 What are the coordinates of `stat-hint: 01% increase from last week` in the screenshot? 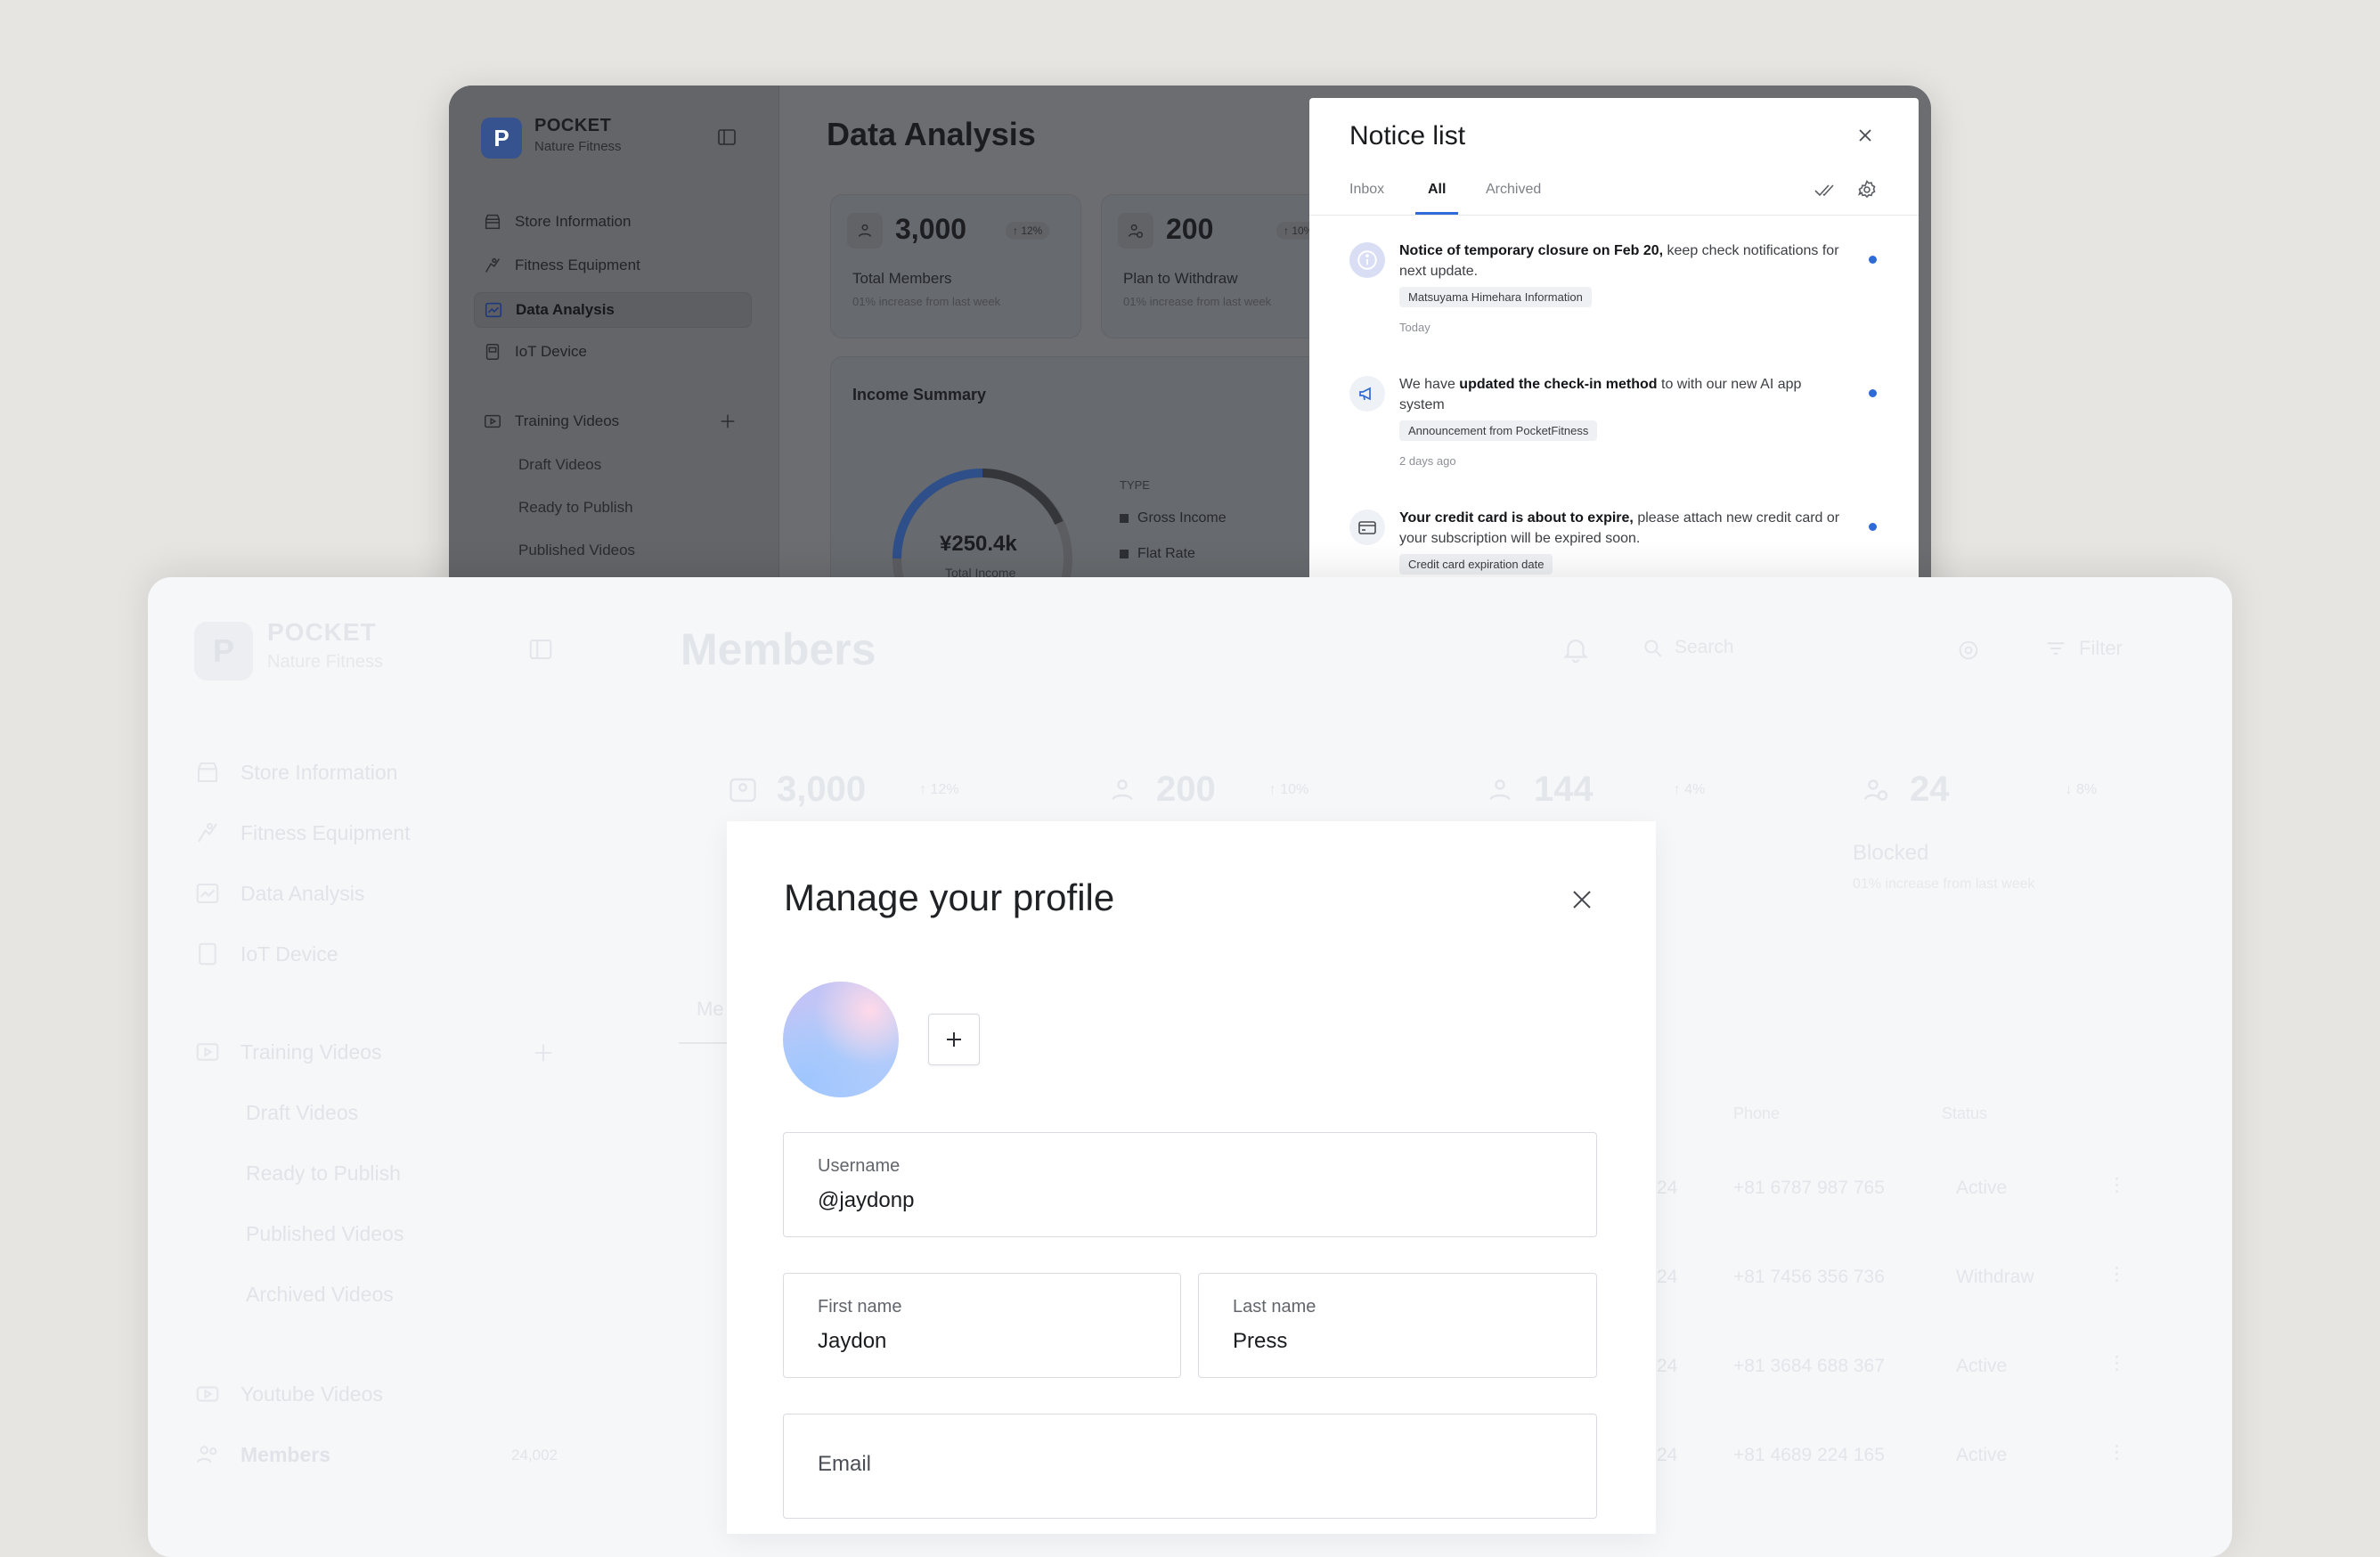 It's located at (1944, 884).